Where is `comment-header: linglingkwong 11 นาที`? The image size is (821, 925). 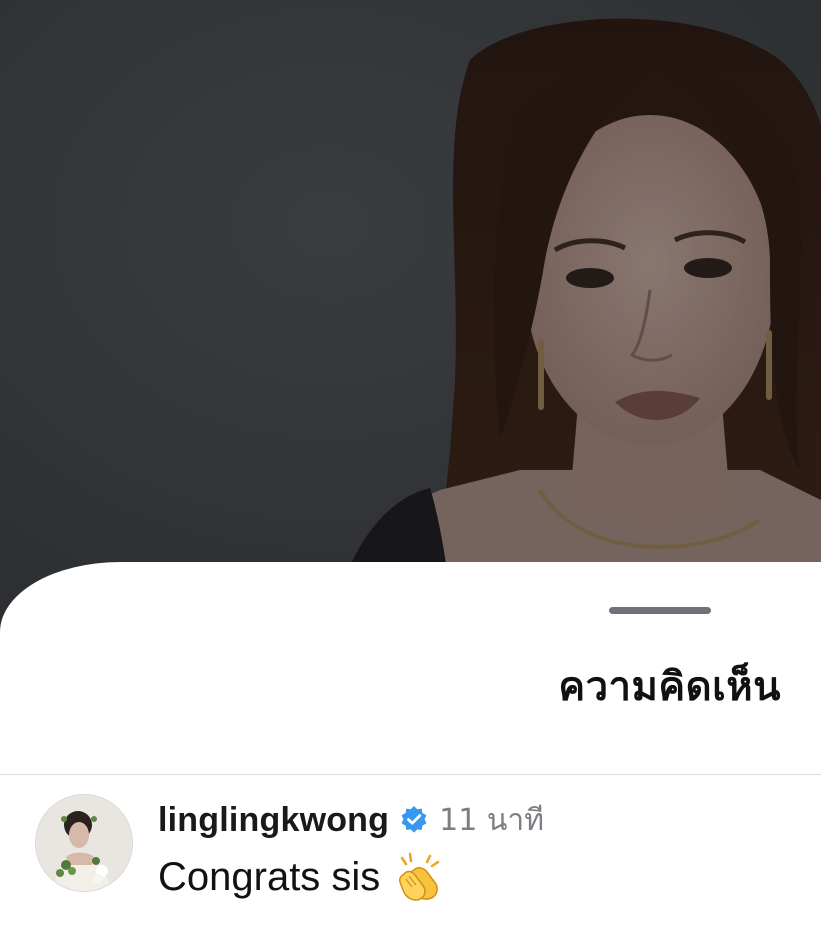
comment-header: linglingkwong 11 นาที is located at coordinates (351, 820).